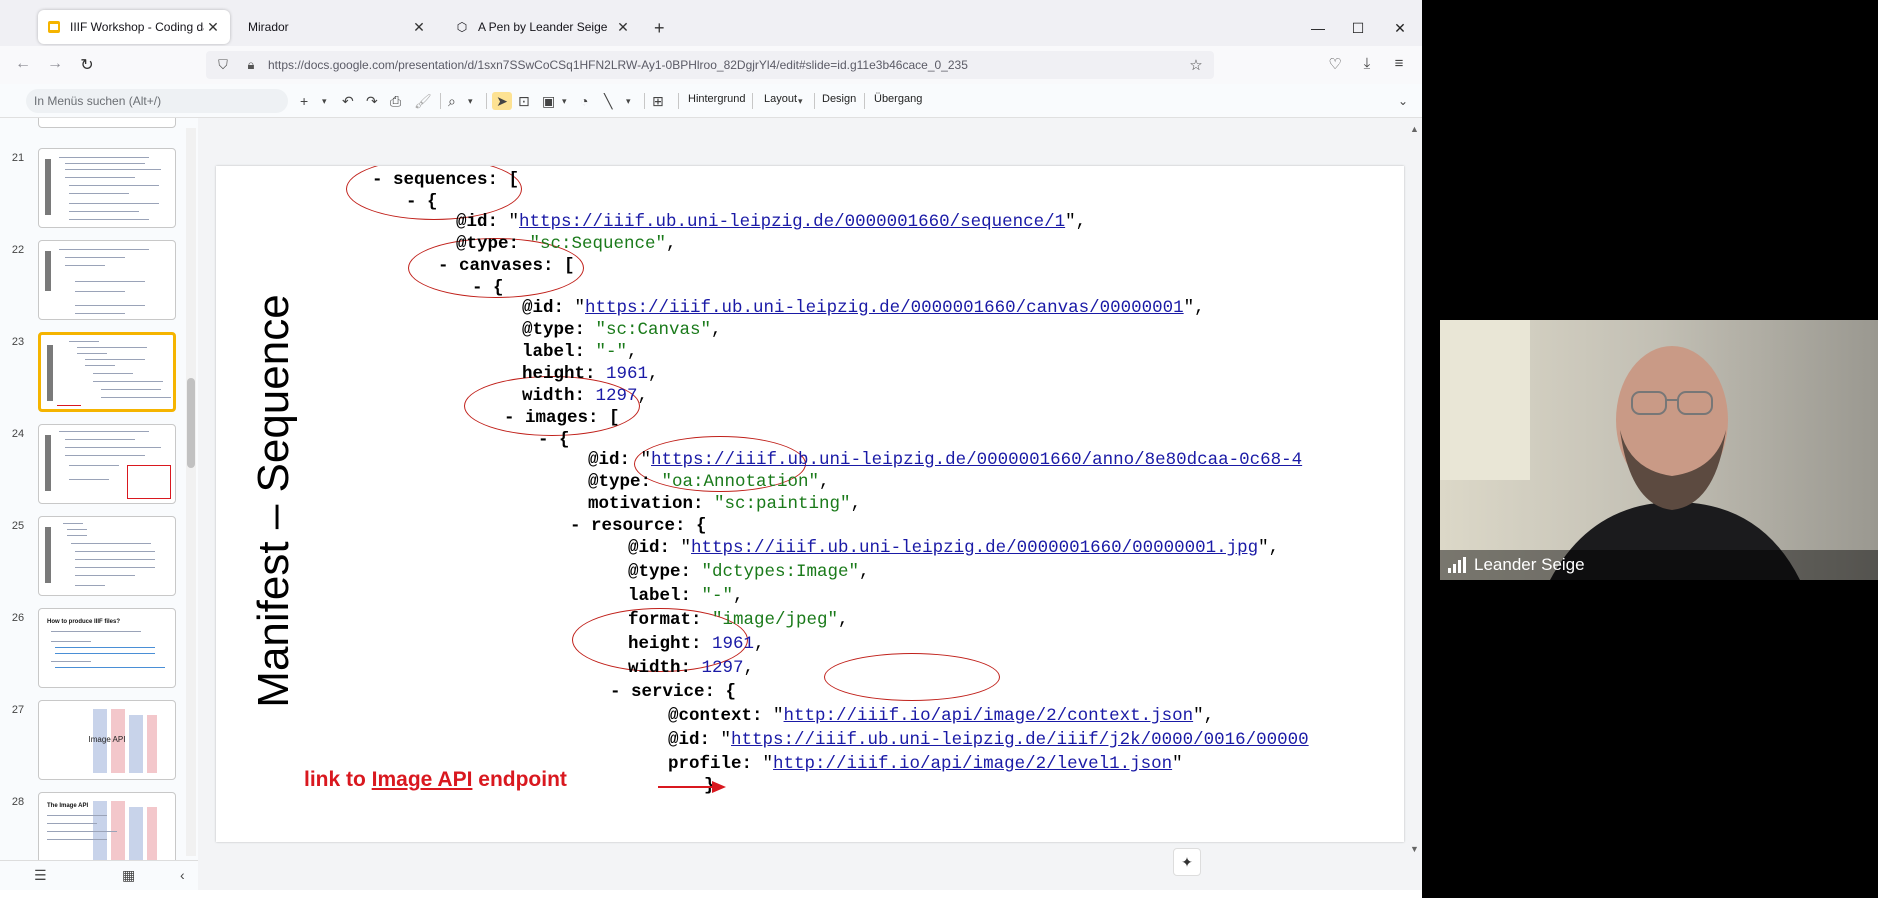 The width and height of the screenshot is (1878, 898). What do you see at coordinates (462, 27) in the screenshot?
I see `codepen-icon: ⬡` at bounding box center [462, 27].